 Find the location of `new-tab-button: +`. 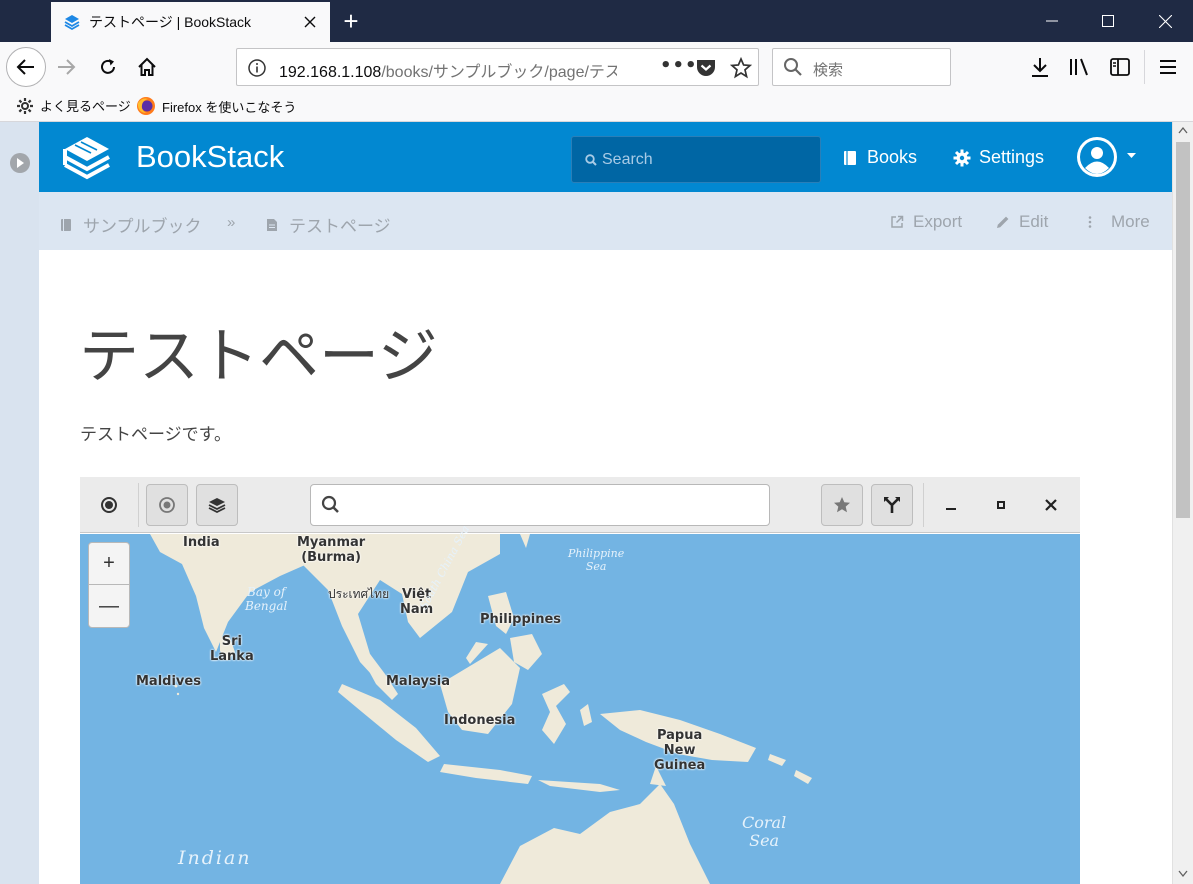

new-tab-button: + is located at coordinates (351, 21).